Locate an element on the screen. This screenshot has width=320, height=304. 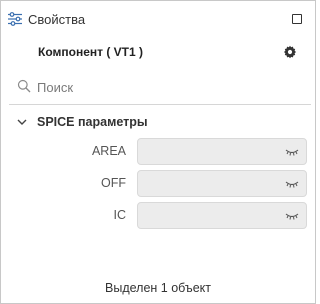
sliders-icon is located at coordinates (15, 19).